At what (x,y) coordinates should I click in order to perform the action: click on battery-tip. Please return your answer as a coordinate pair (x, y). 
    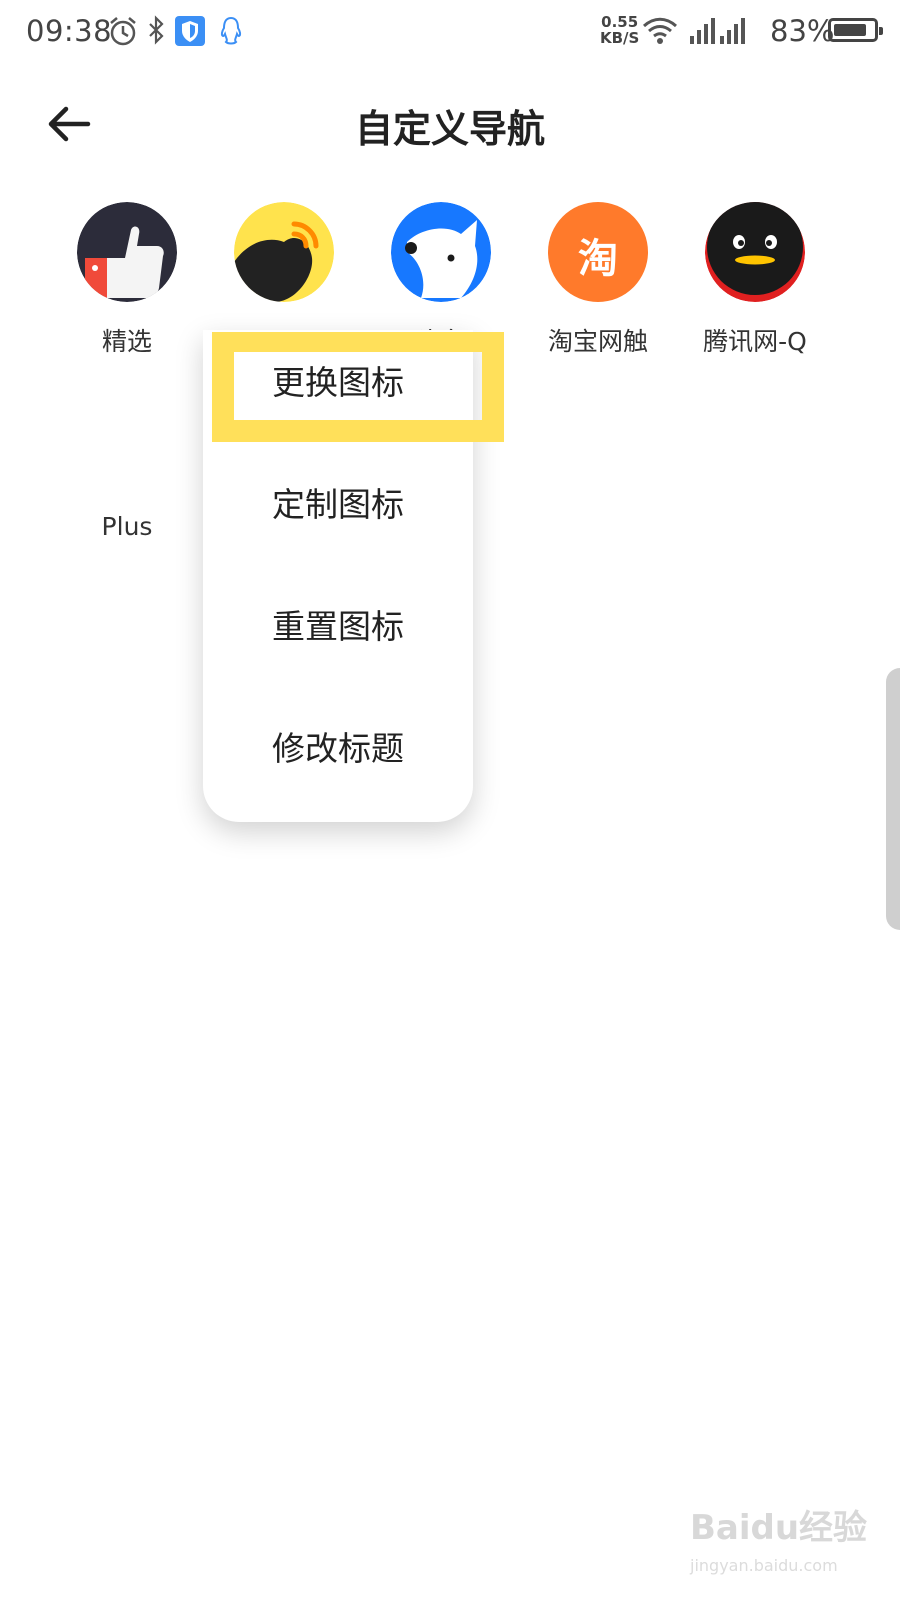
    Looking at the image, I should click on (881, 31).